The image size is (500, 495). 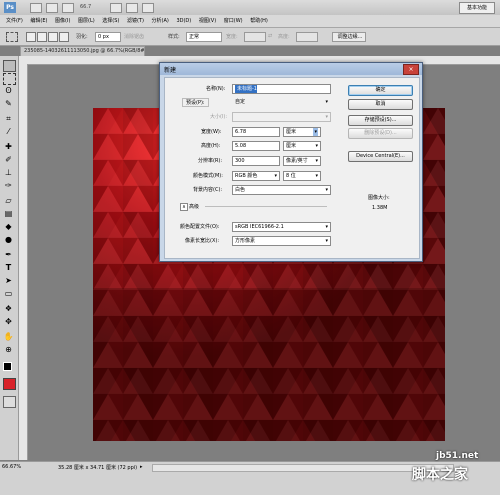 What do you see at coordinates (110, 21) in the screenshot?
I see `menu-select: 选择(S)` at bounding box center [110, 21].